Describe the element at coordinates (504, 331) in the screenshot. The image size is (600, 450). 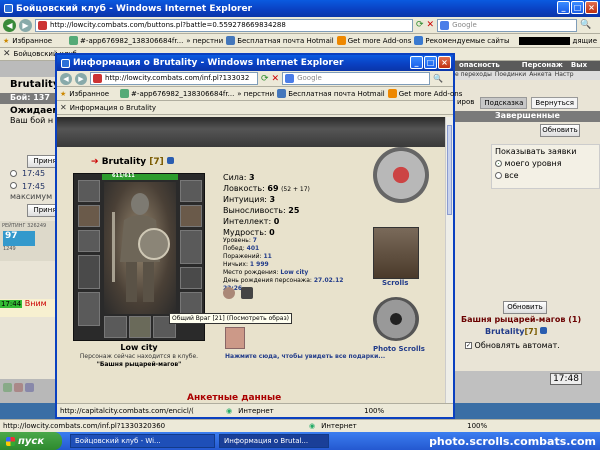
I see `tower-player-name: Brutality` at that location.